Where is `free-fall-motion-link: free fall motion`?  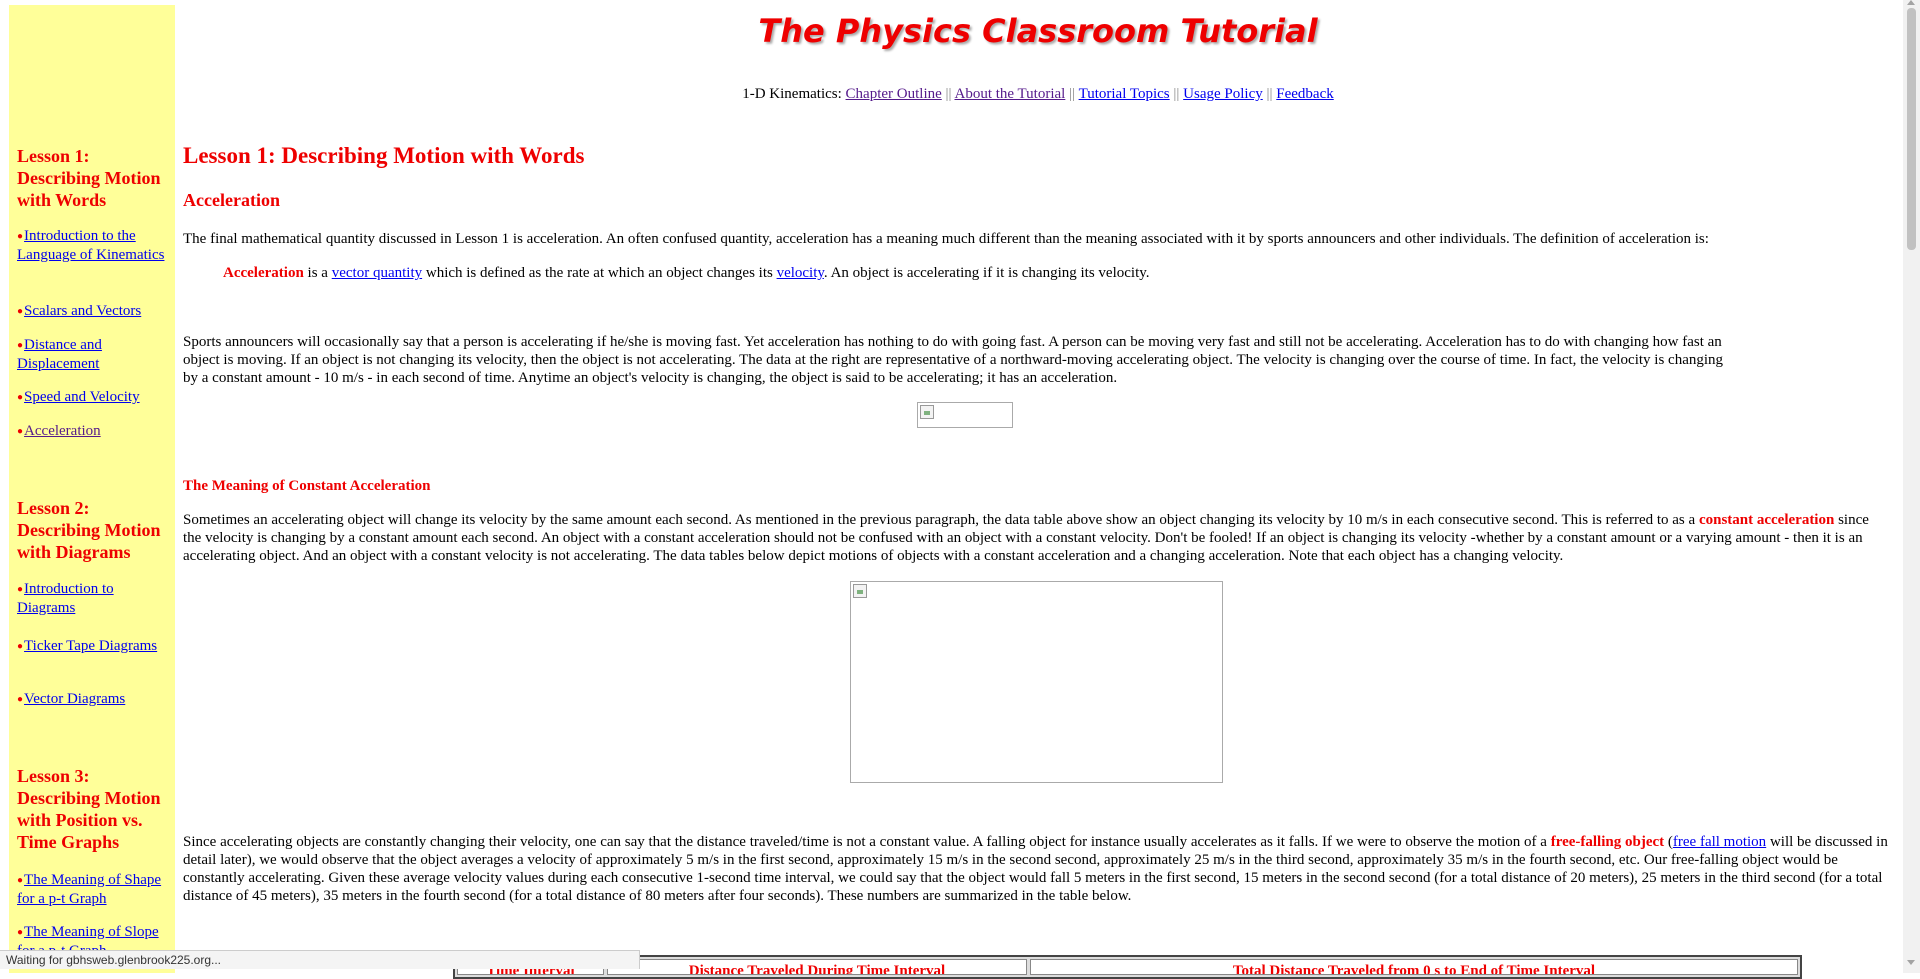 free-fall-motion-link: free fall motion is located at coordinates (1719, 842).